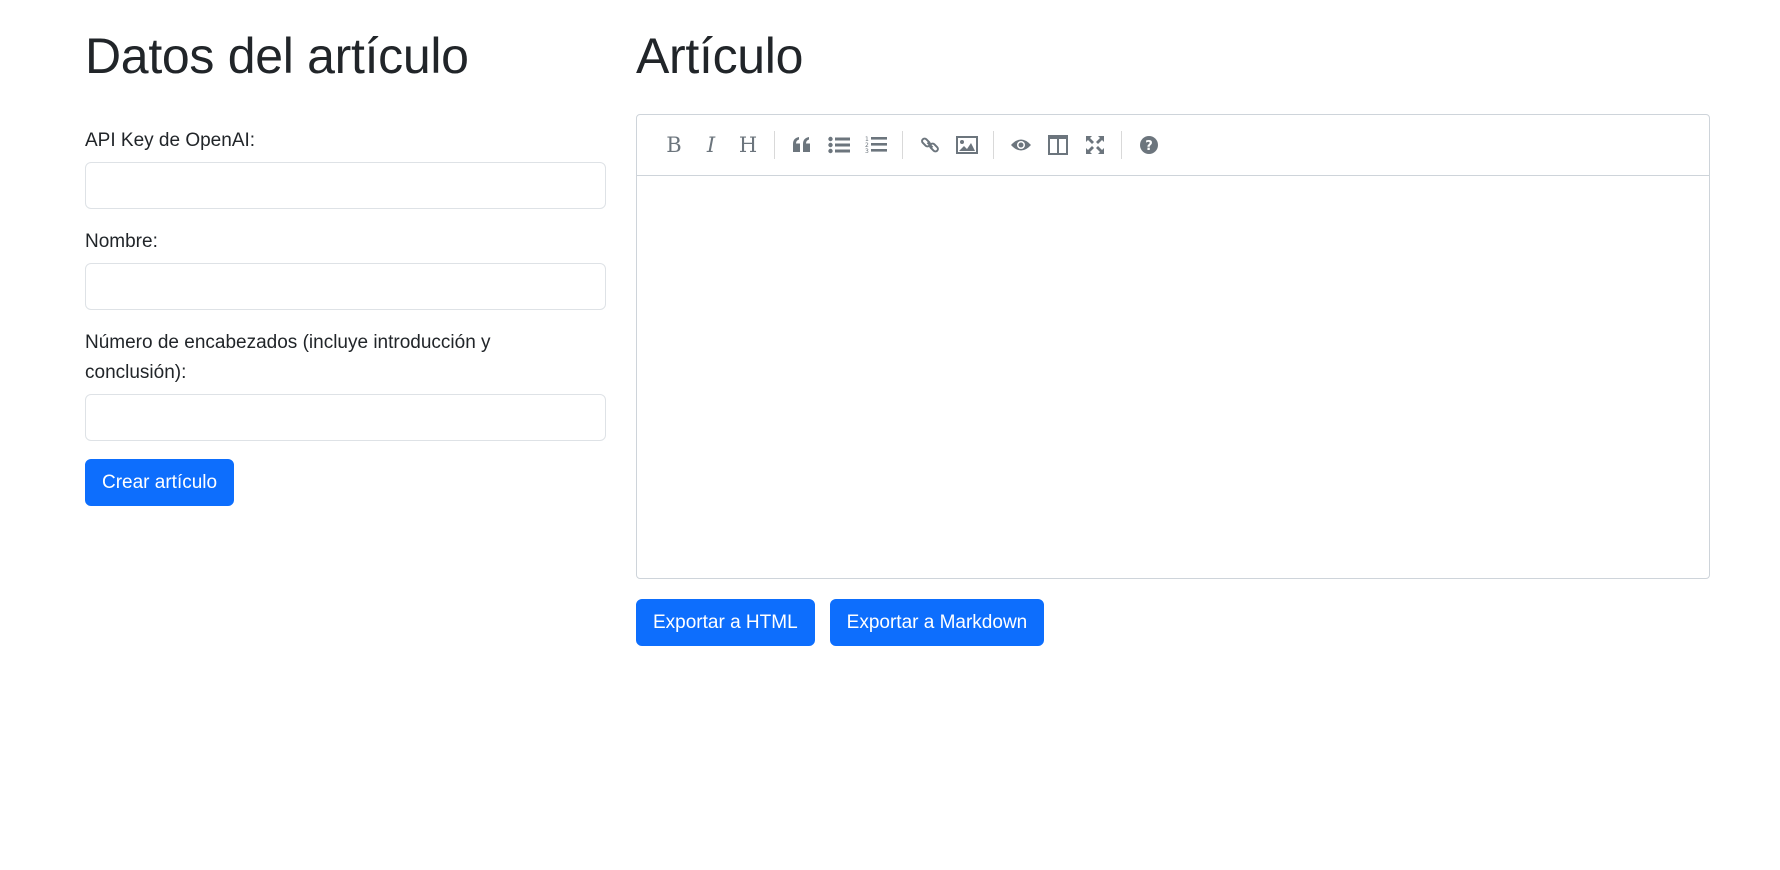 The height and width of the screenshot is (870, 1780). What do you see at coordinates (930, 145) in the screenshot?
I see `link-icon` at bounding box center [930, 145].